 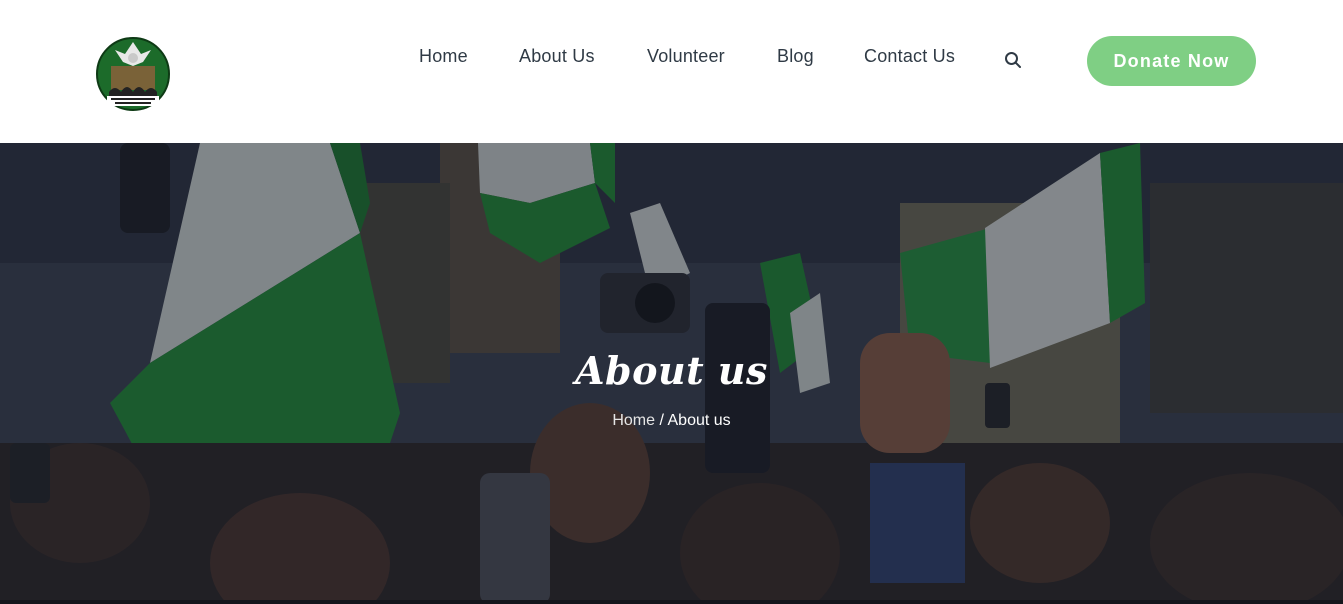 What do you see at coordinates (1171, 61) in the screenshot?
I see `donate-now-button: Donate Now` at bounding box center [1171, 61].